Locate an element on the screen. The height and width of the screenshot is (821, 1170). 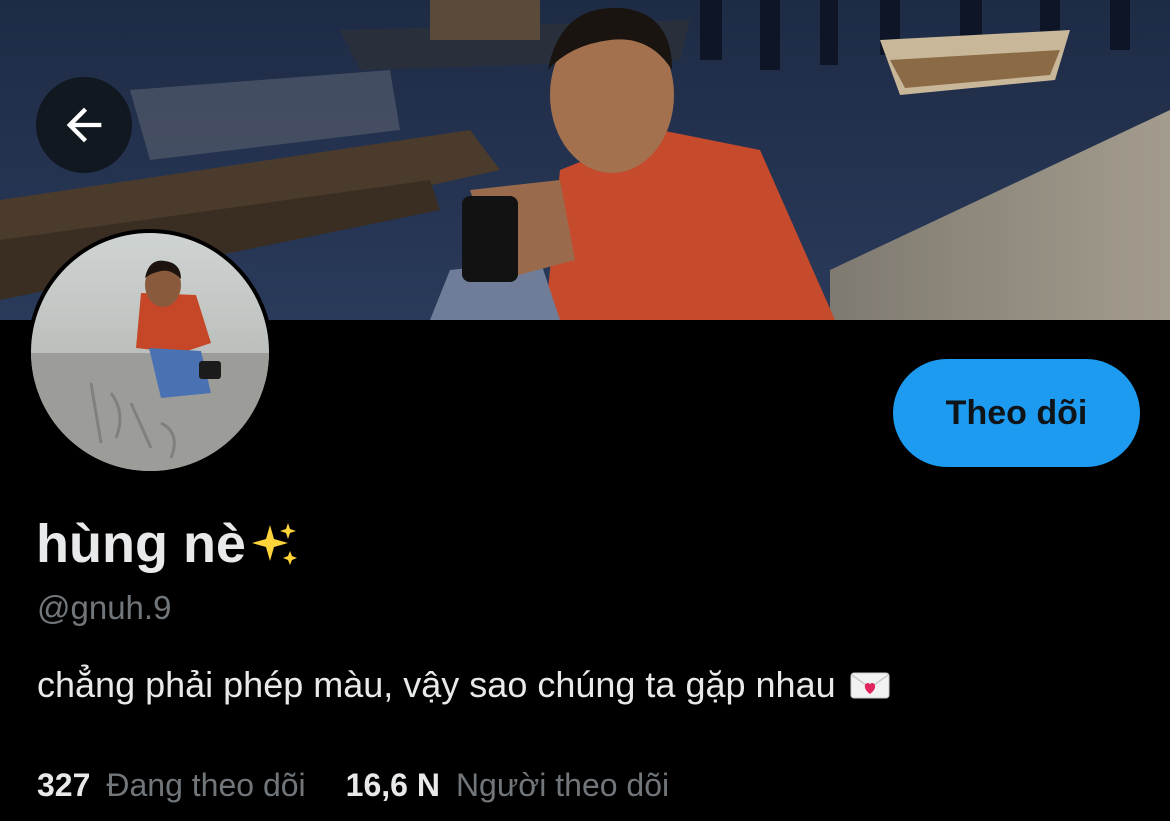
followers-count: 16,6 N is located at coordinates (392, 785).